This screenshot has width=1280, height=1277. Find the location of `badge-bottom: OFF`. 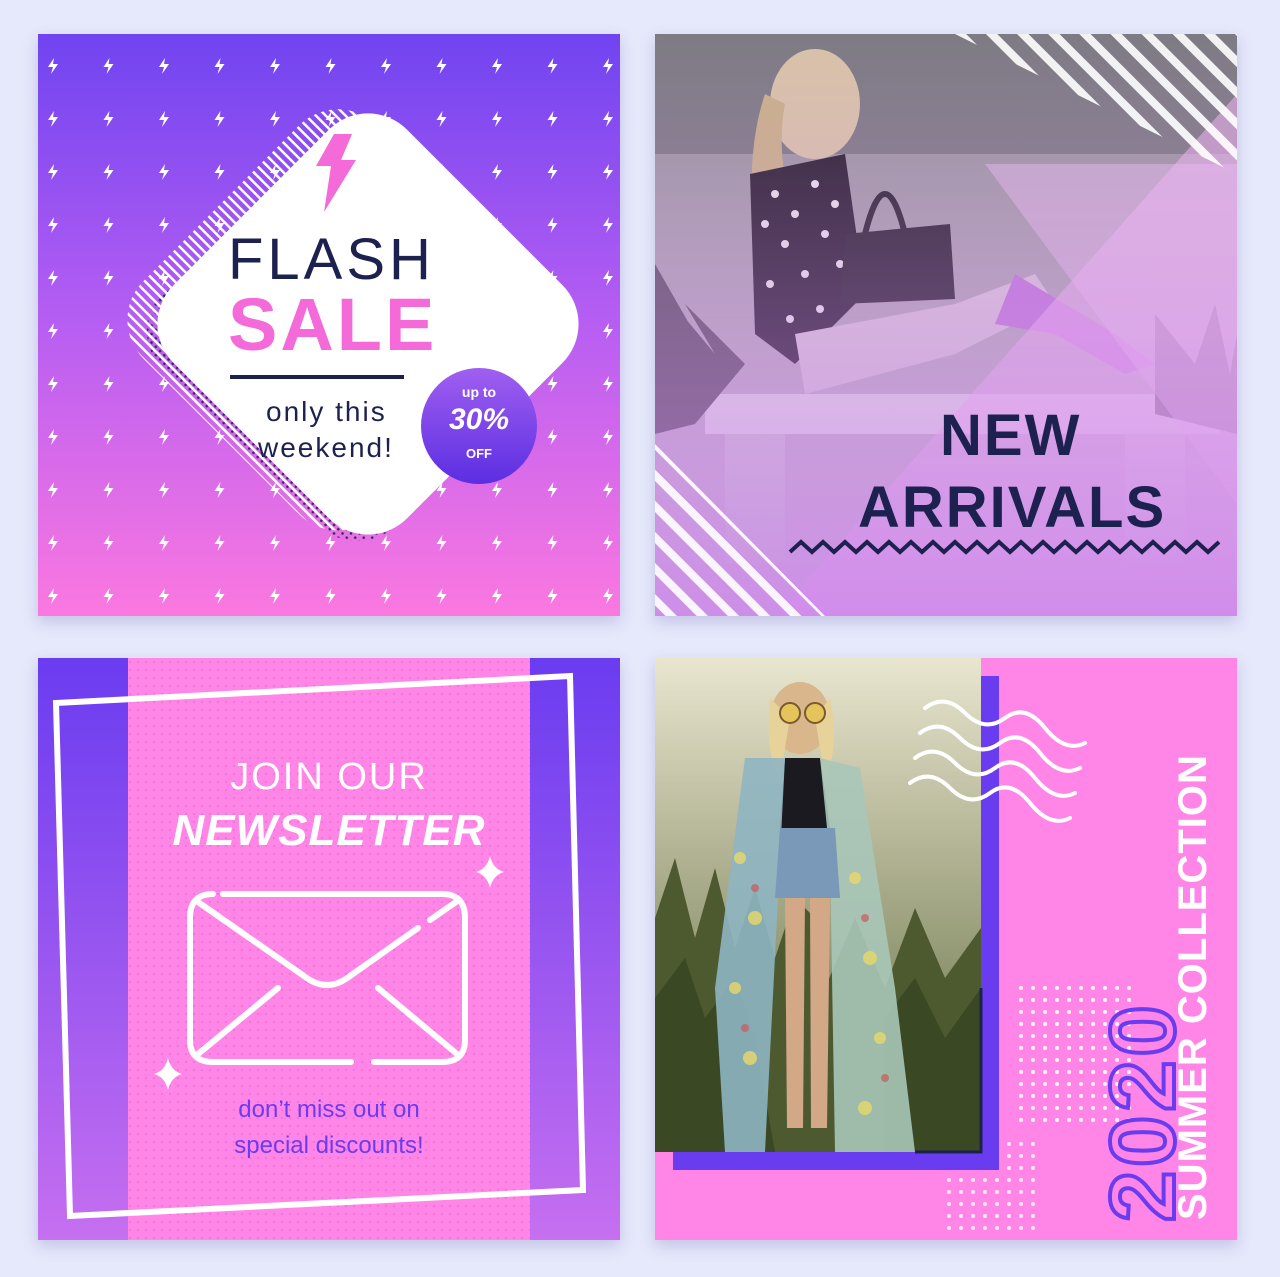

badge-bottom: OFF is located at coordinates (479, 453).